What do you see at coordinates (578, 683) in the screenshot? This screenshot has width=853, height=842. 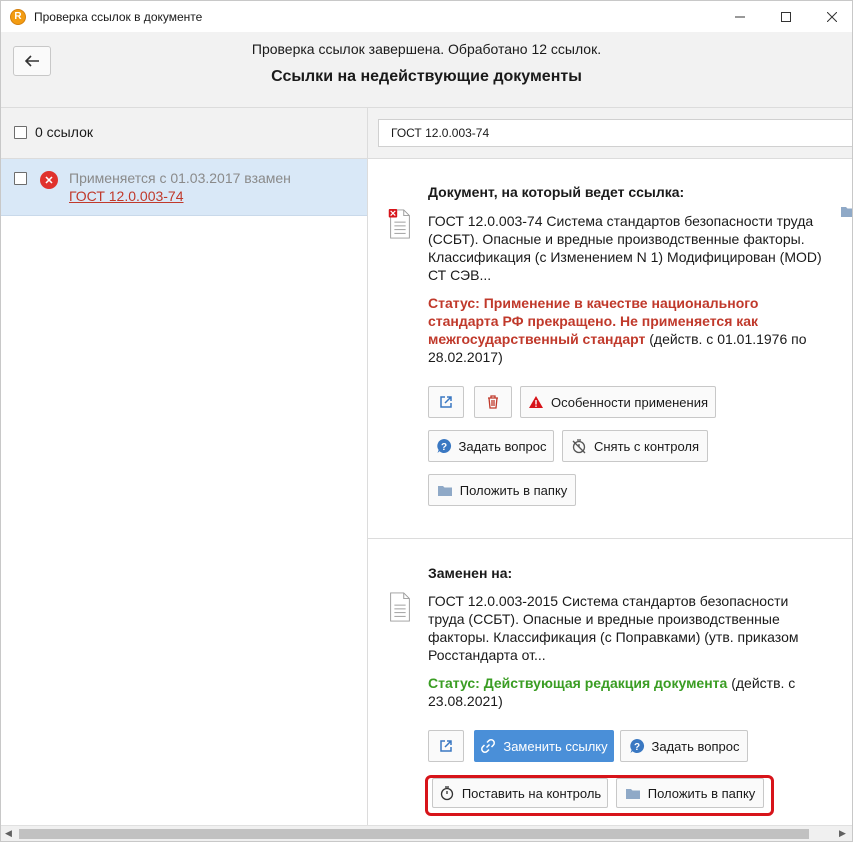 I see `replacement-doc-status-label: Статус: Действующая редакция документа` at bounding box center [578, 683].